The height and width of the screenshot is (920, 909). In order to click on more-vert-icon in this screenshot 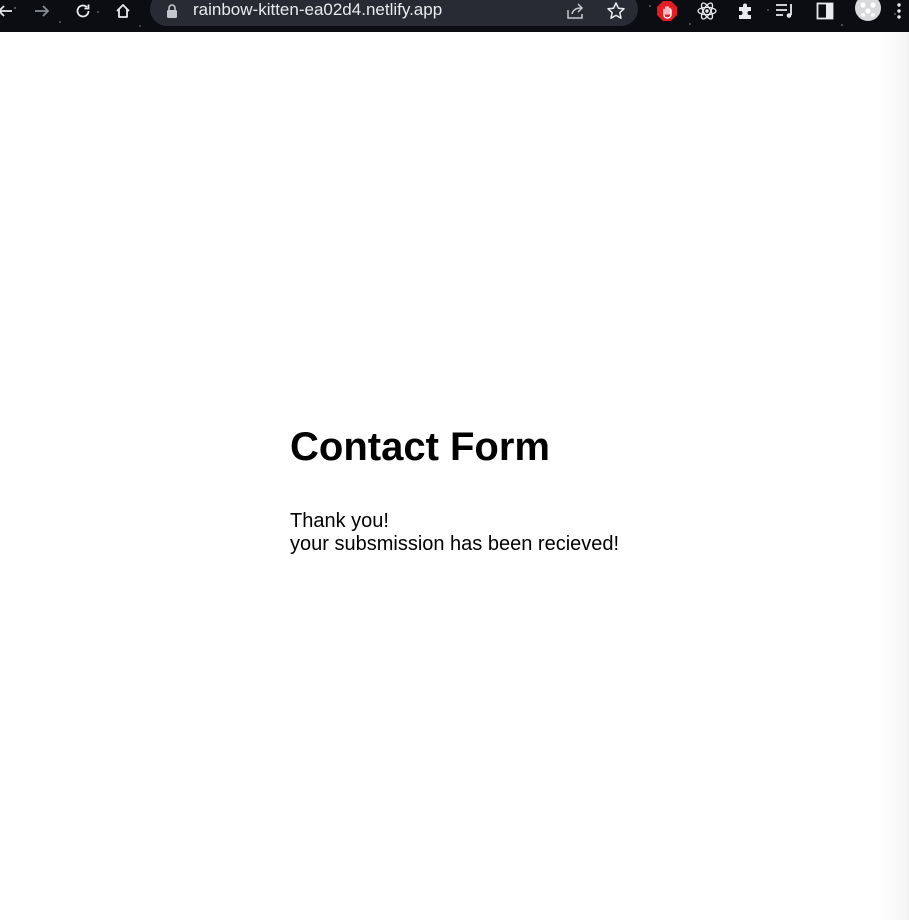, I will do `click(899, 11)`.